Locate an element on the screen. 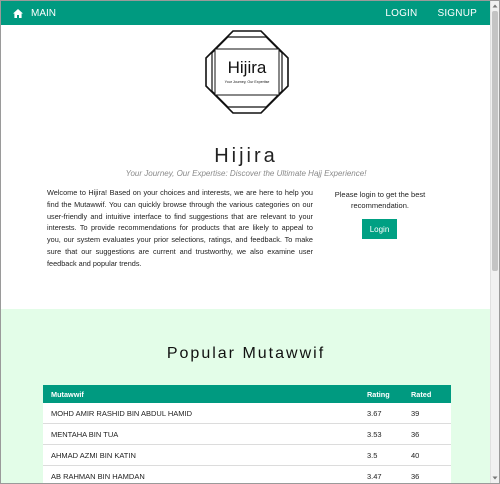  navbar: MAIN LOGIN SIGNUP is located at coordinates (246, 13).